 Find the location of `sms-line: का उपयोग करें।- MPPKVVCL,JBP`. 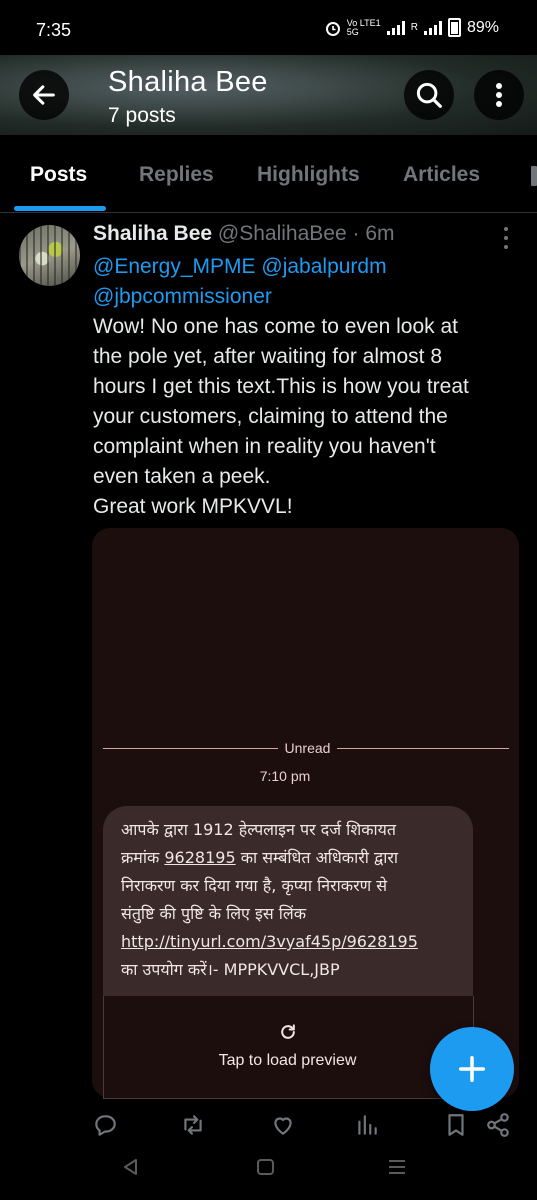

sms-line: का उपयोग करें।- MPPKVVCL,JBP is located at coordinates (230, 969).